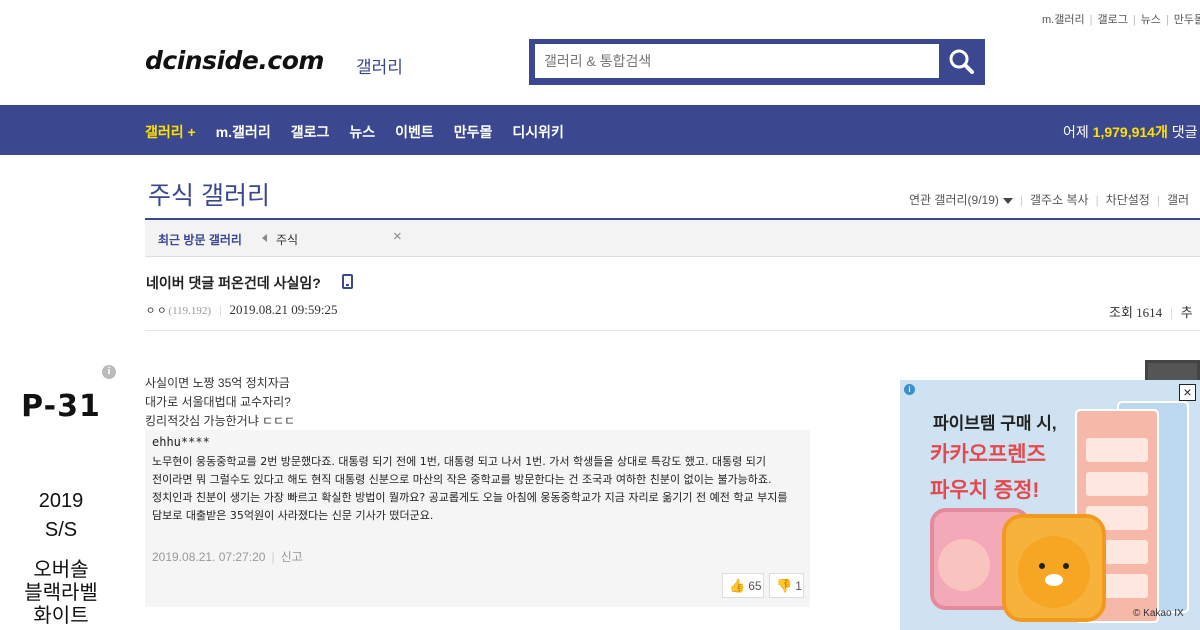  What do you see at coordinates (157, 311) in the screenshot?
I see `post-writer: ㅇㅇ` at bounding box center [157, 311].